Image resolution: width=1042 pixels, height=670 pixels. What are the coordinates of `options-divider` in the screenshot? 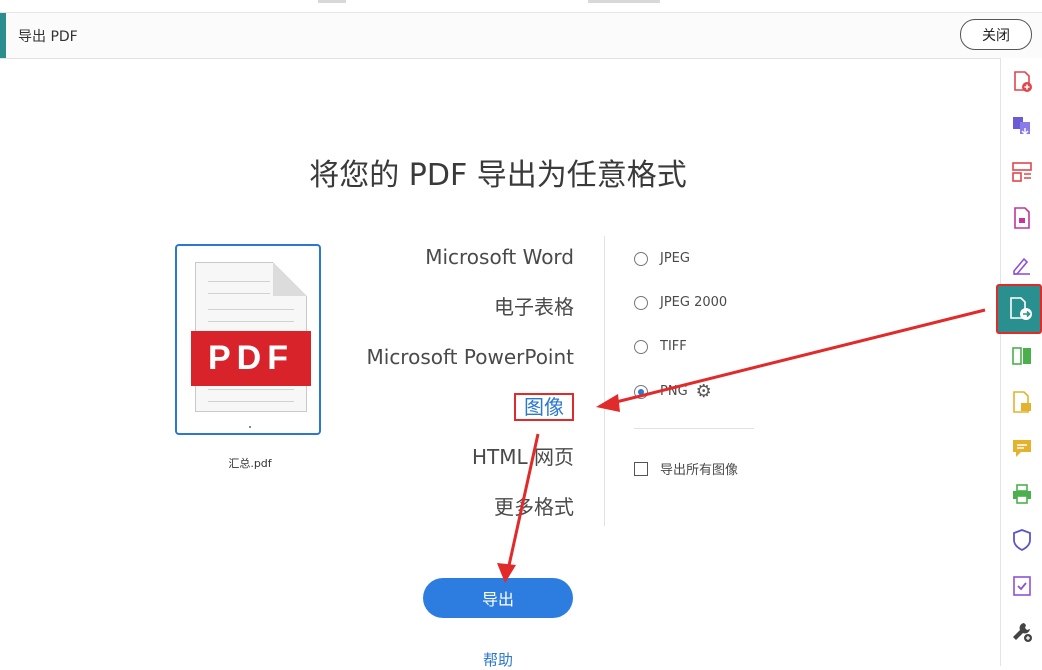 It's located at (694, 428).